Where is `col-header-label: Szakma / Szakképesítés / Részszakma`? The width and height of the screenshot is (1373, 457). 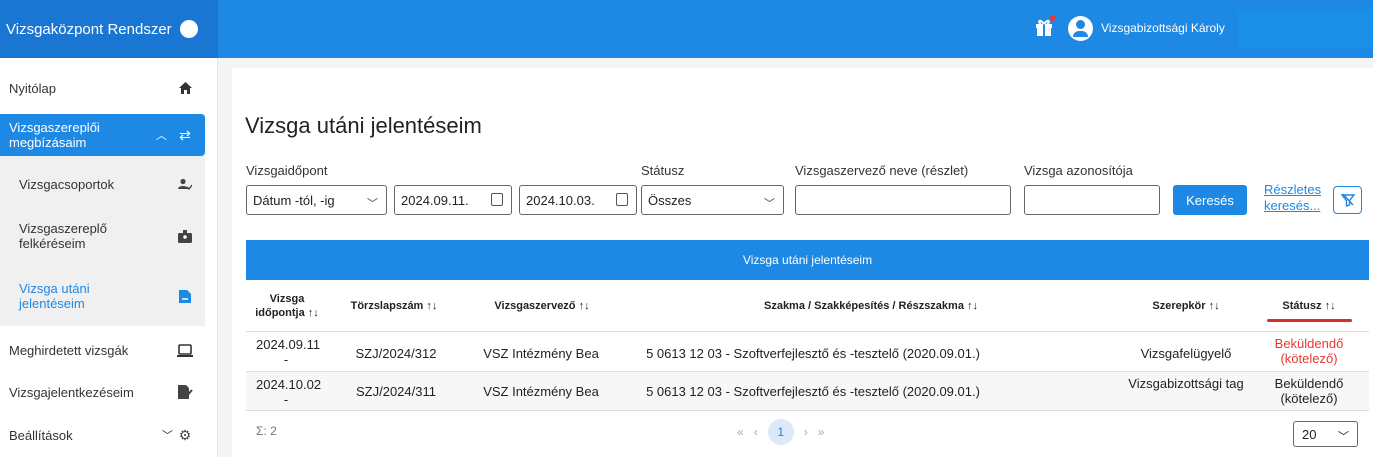 col-header-label: Szakma / Szakképesítés / Részszakma is located at coordinates (863, 306).